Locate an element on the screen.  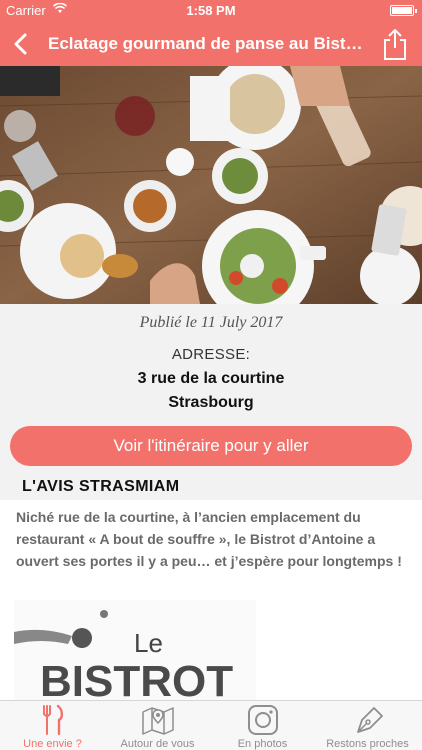
tab-label: En photos is located at coordinates (262, 744).